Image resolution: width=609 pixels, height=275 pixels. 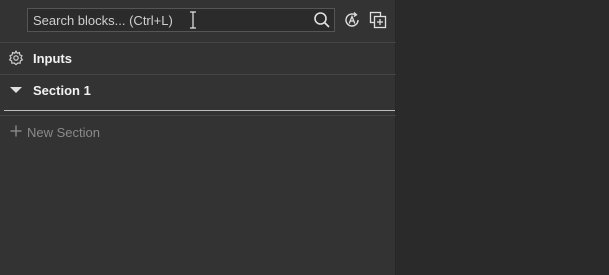 What do you see at coordinates (198, 132) in the screenshot?
I see `new-section-button: New Section` at bounding box center [198, 132].